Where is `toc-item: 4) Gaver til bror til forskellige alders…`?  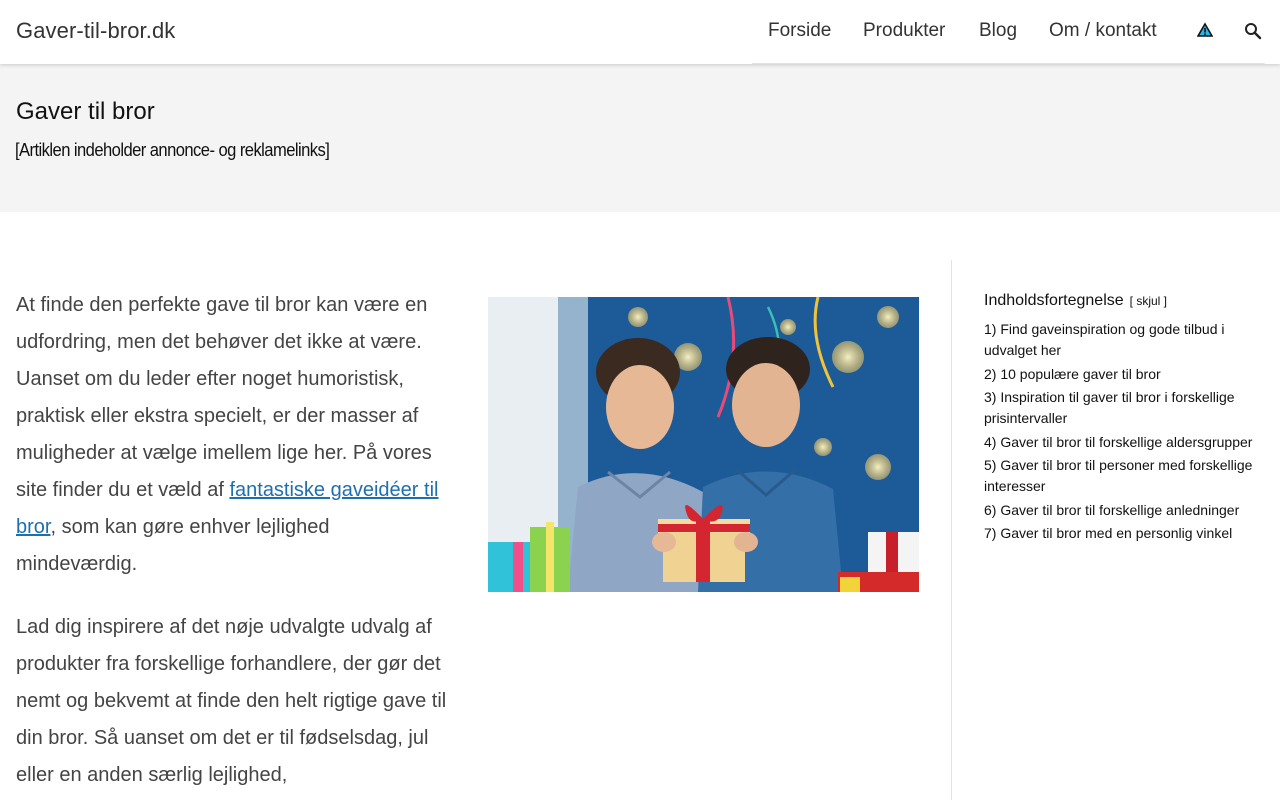
toc-item: 4) Gaver til bror til forskellige alders… is located at coordinates (1126, 442).